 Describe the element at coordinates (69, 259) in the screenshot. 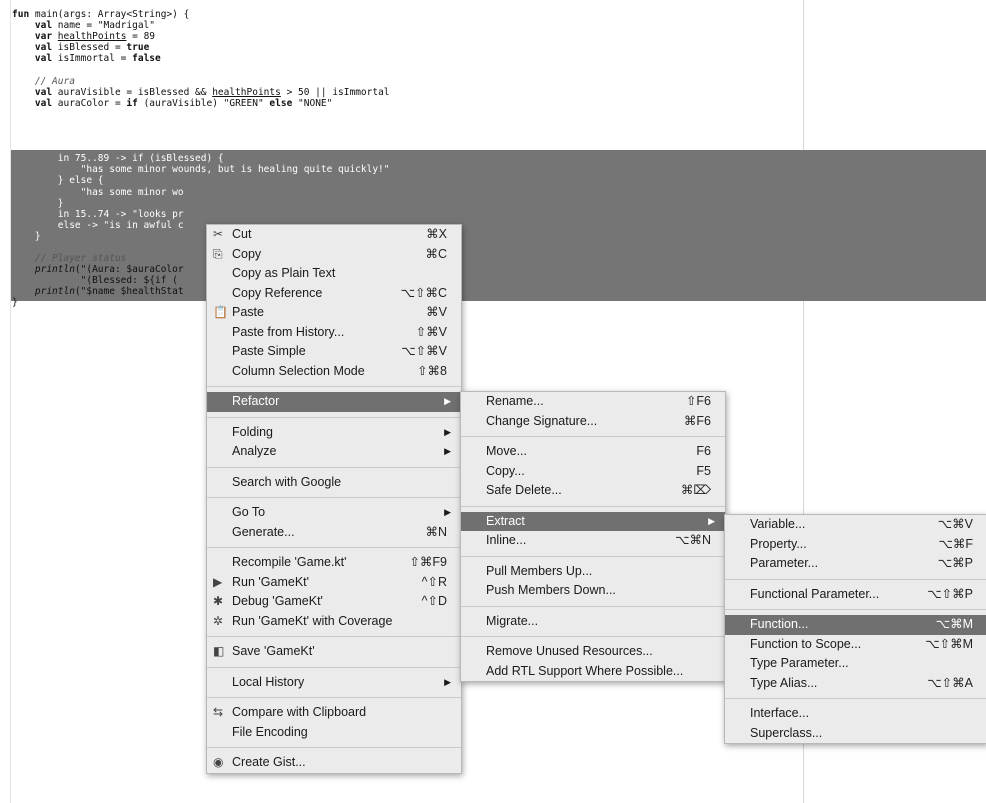

I see `code-token: // Player status` at that location.